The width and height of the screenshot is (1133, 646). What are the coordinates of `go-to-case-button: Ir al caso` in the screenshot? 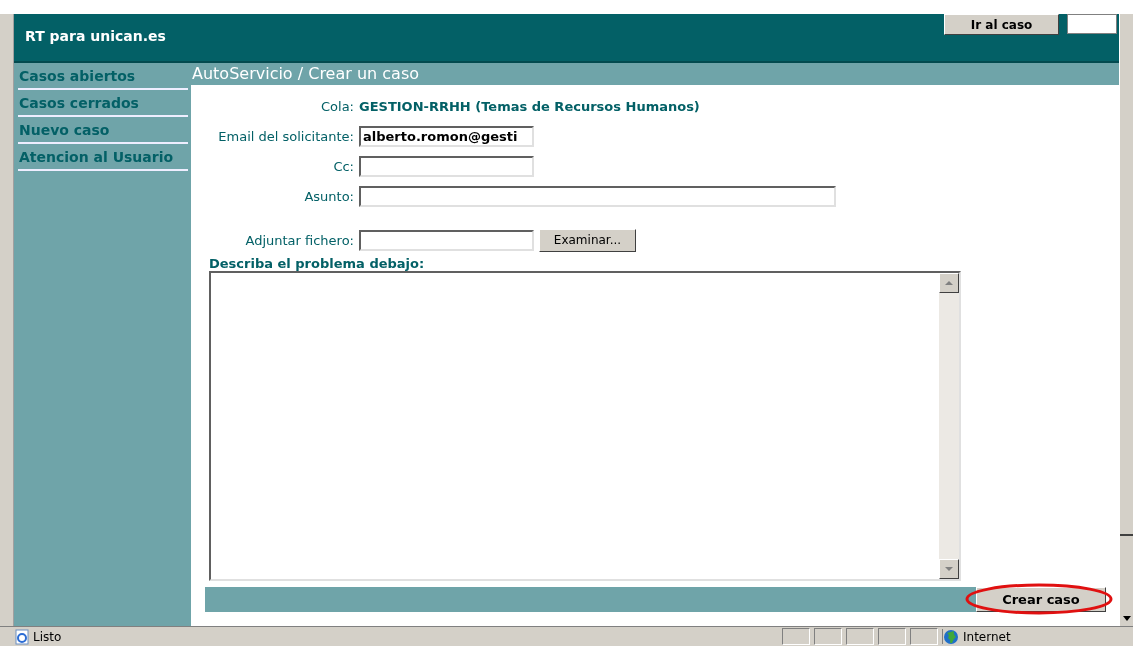 It's located at (1002, 24).